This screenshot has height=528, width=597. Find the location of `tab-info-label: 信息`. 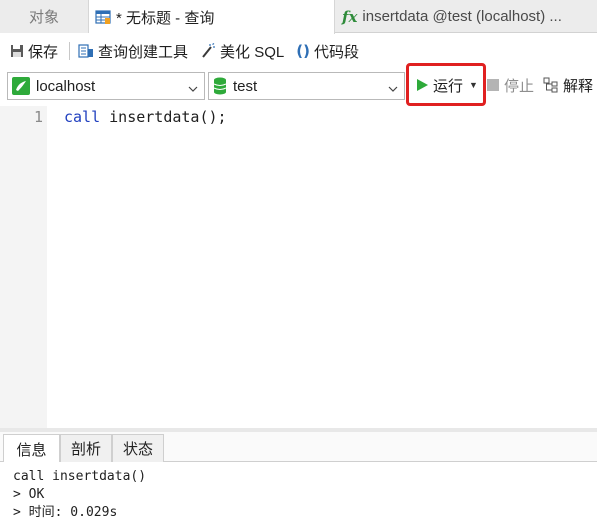

tab-info-label: 信息 is located at coordinates (31, 450).